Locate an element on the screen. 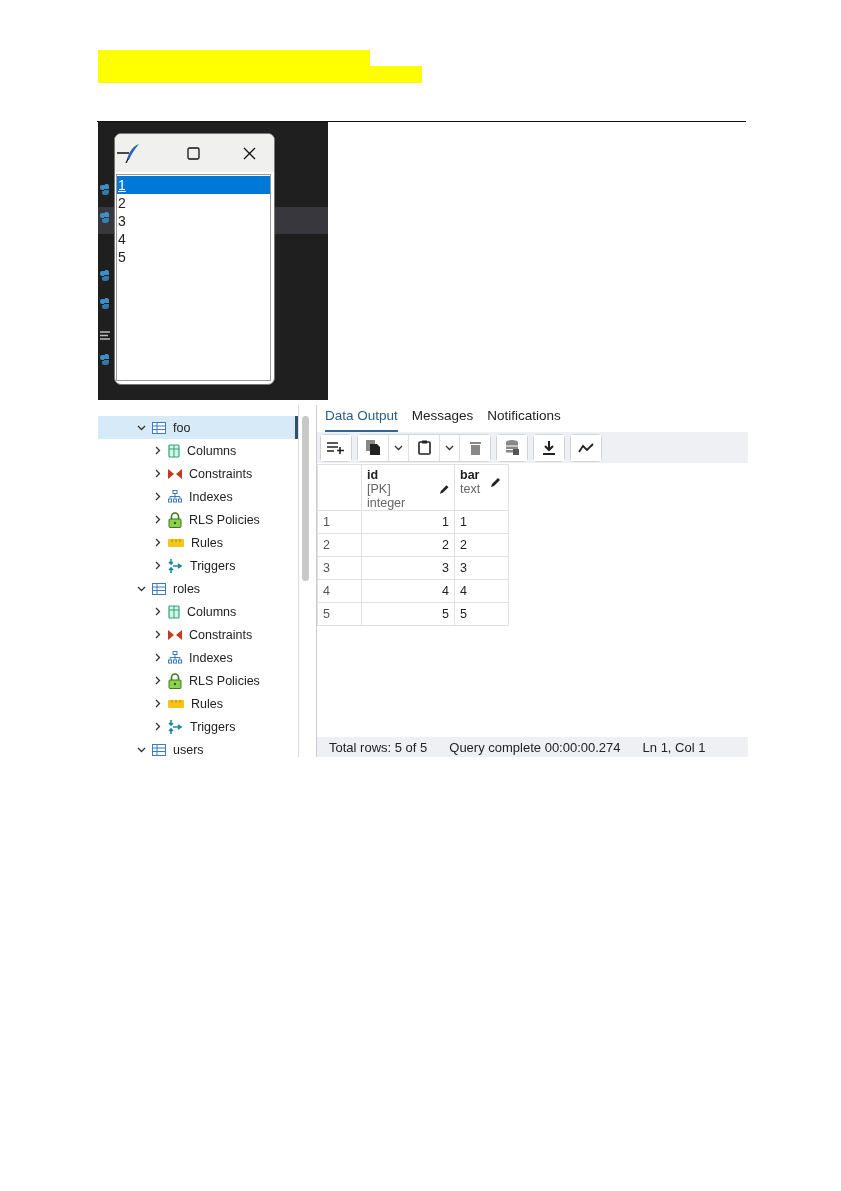 The height and width of the screenshot is (1191, 841). add-row-button is located at coordinates (336, 447).